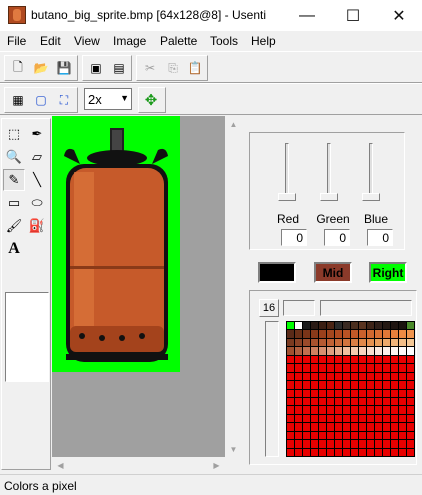 The width and height of the screenshot is (422, 495). I want to click on menu-view: View, so click(87, 41).